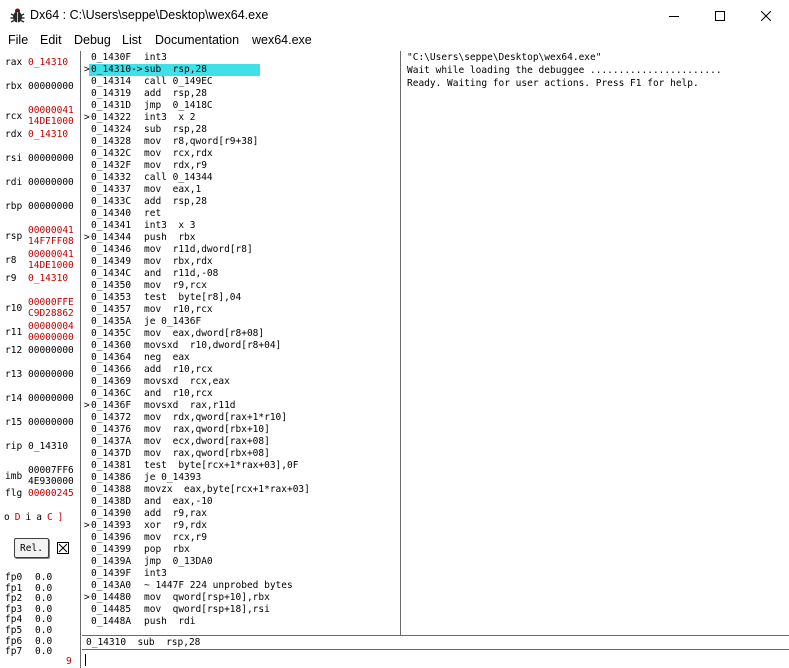  What do you see at coordinates (51, 206) in the screenshot?
I see `register-value-rbp: 00000000` at bounding box center [51, 206].